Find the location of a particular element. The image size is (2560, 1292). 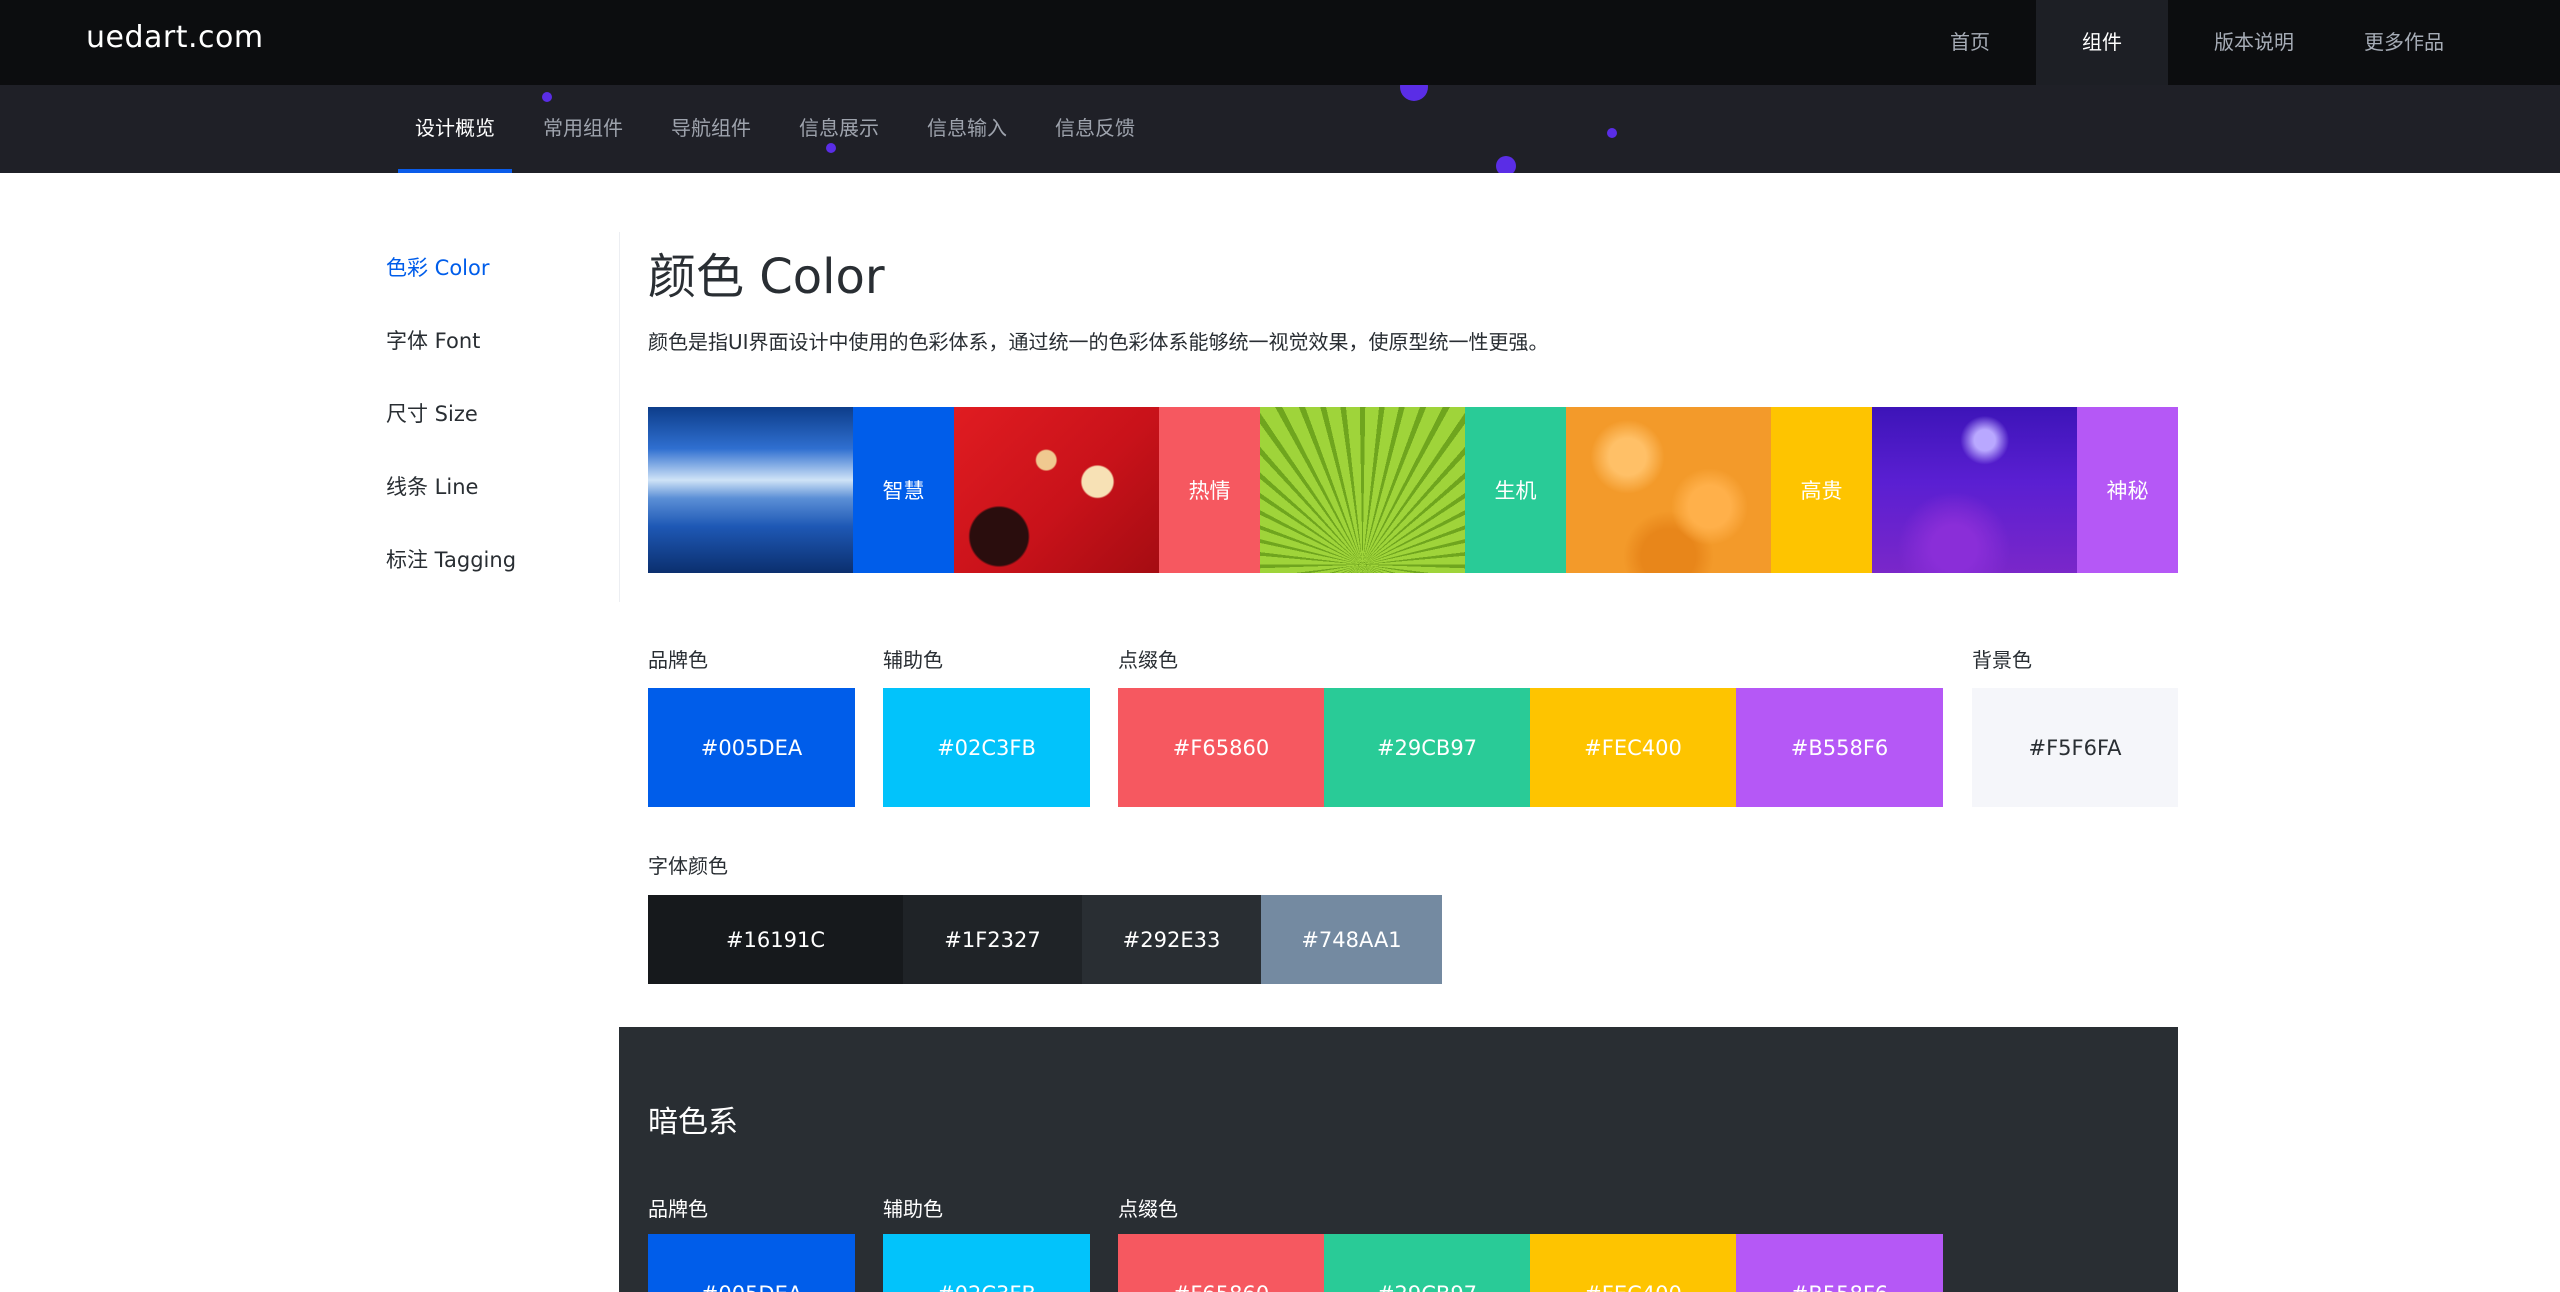

sidebar-item-size: 尺寸 Size is located at coordinates (502, 414).